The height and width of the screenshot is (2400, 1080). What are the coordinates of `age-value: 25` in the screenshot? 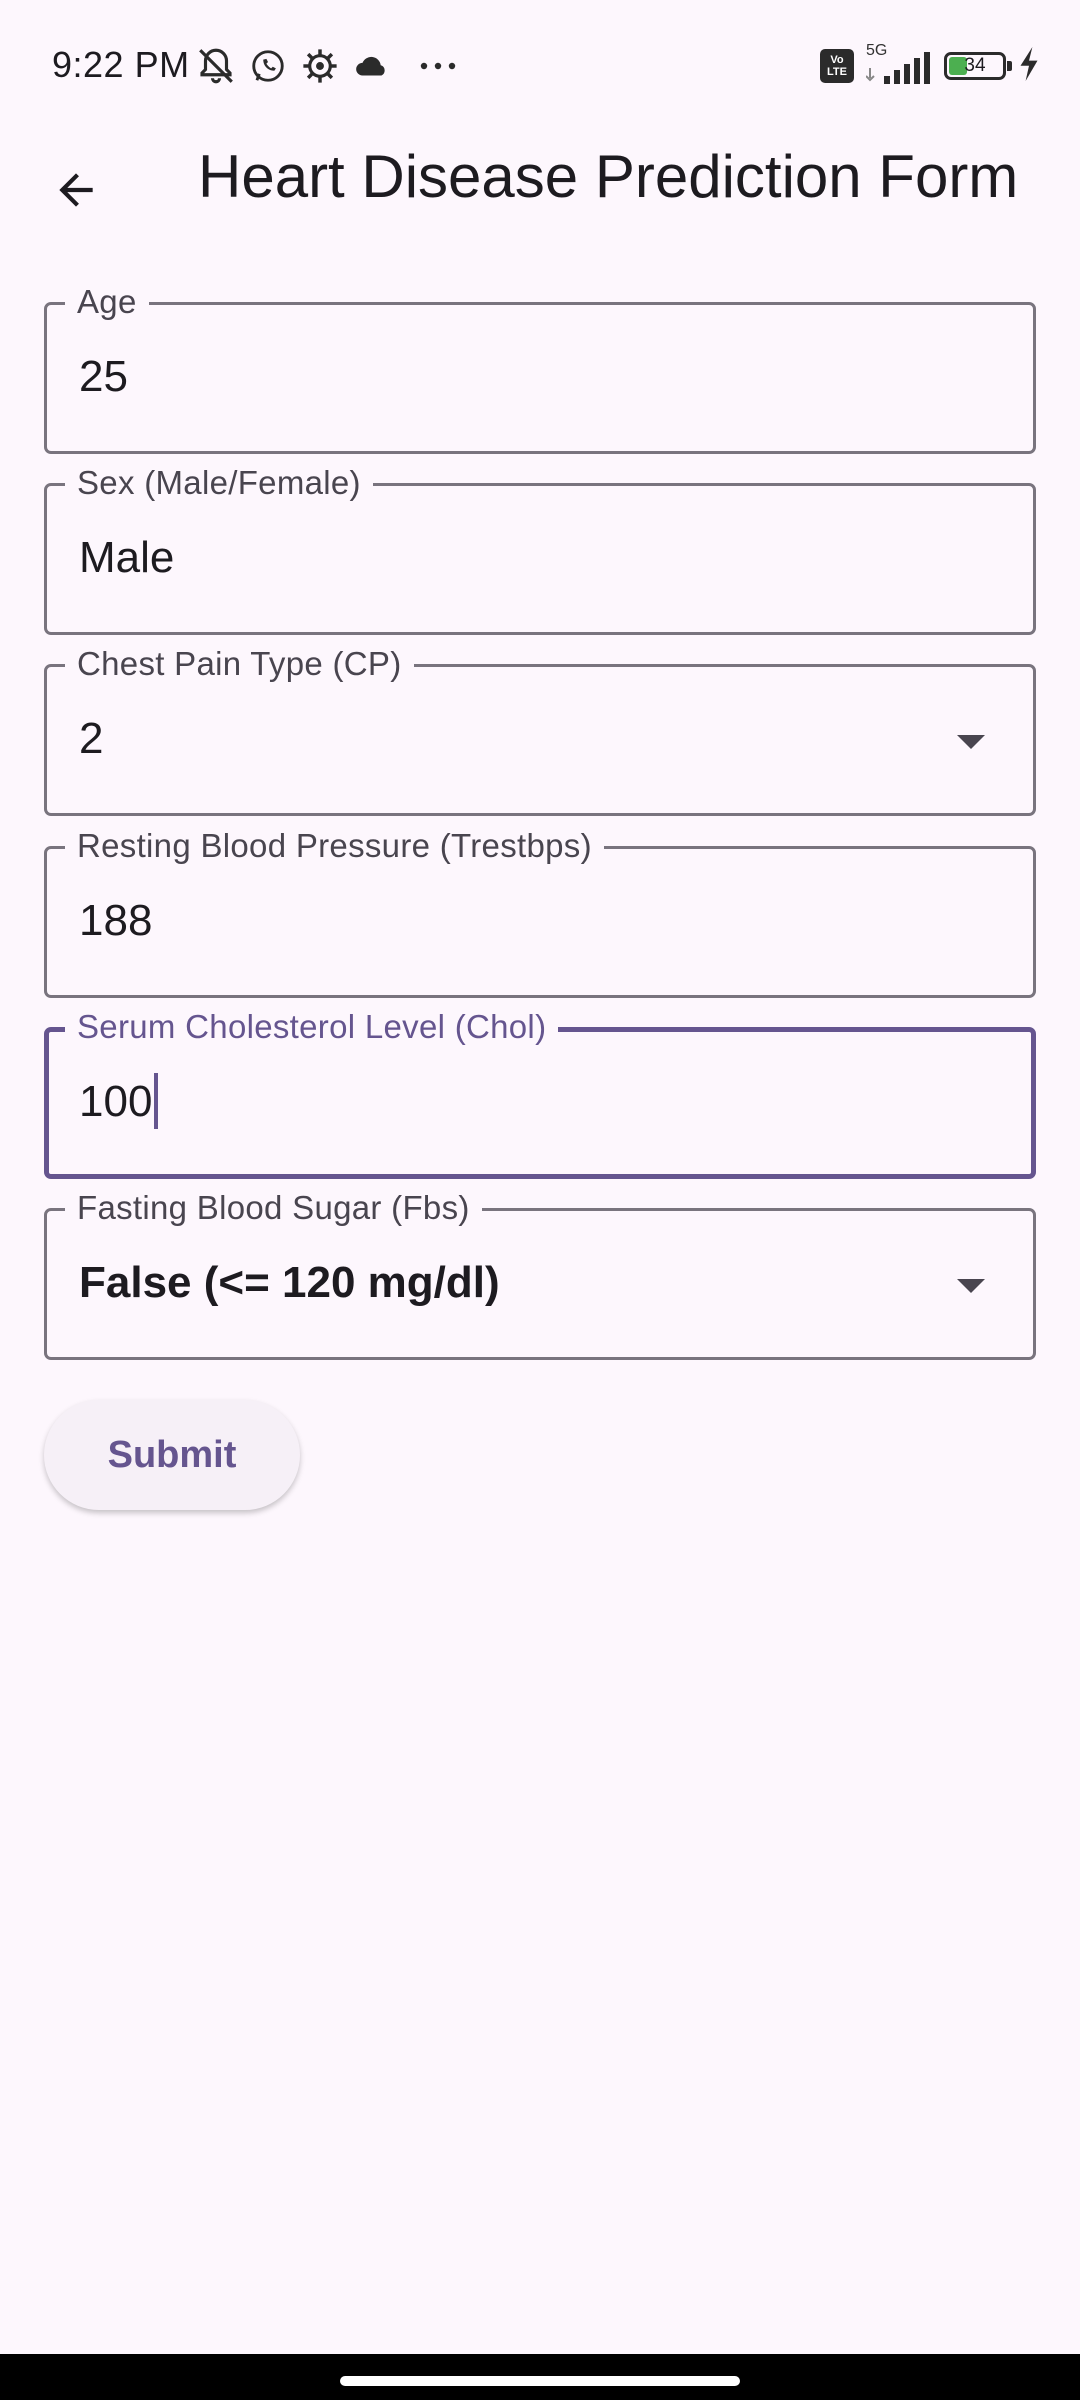 It's located at (103, 376).